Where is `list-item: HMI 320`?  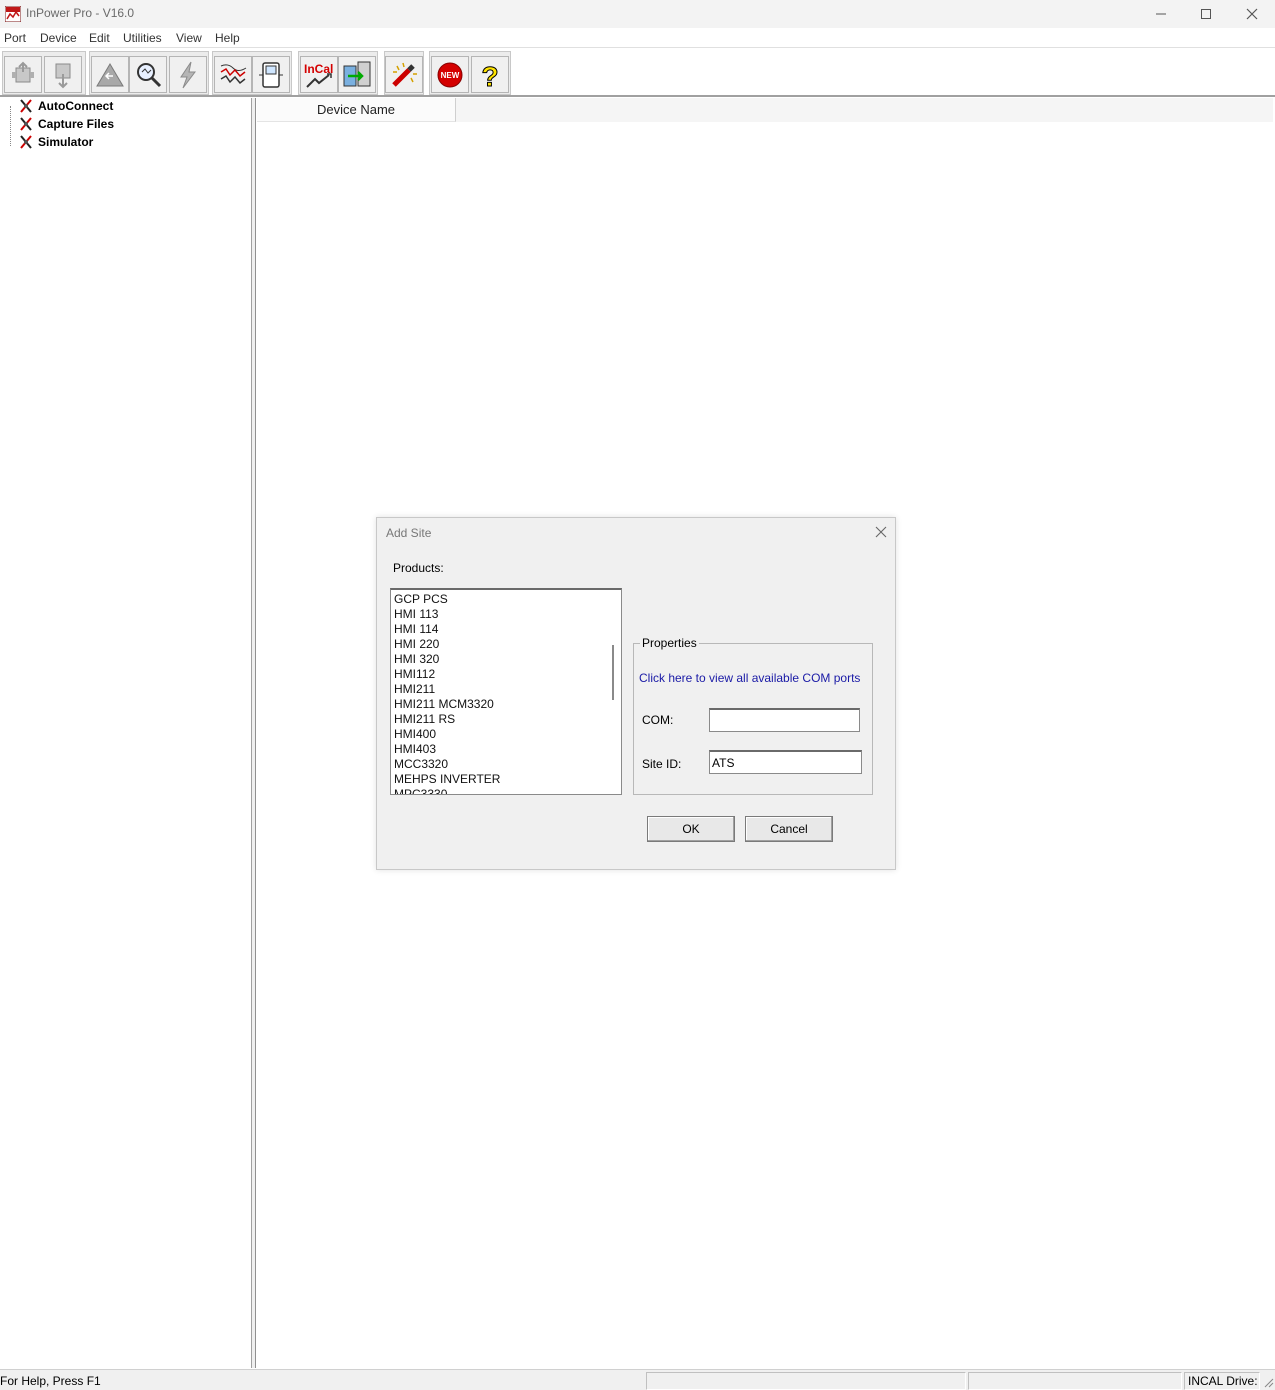 list-item: HMI 320 is located at coordinates (416, 659).